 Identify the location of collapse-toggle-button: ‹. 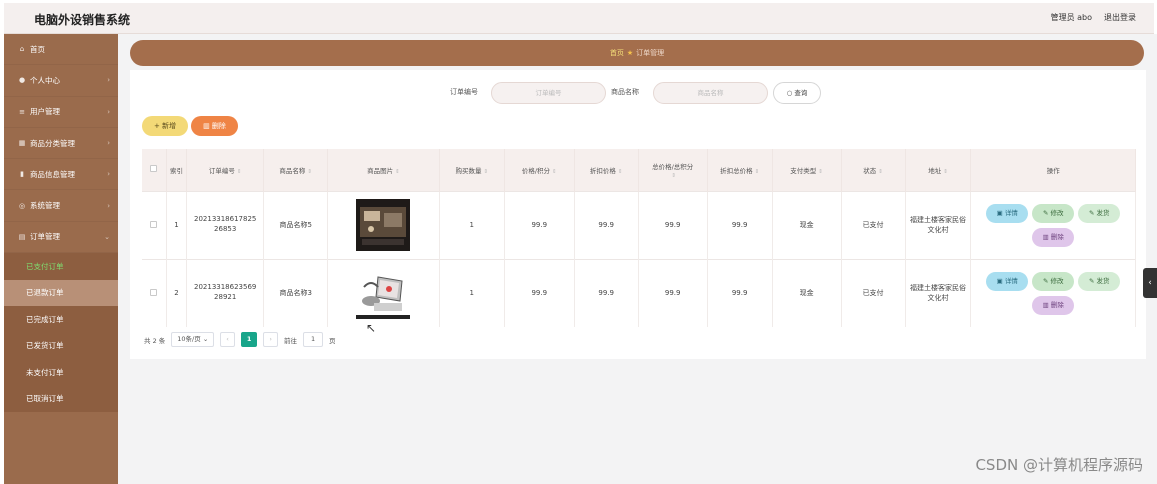
(1150, 283).